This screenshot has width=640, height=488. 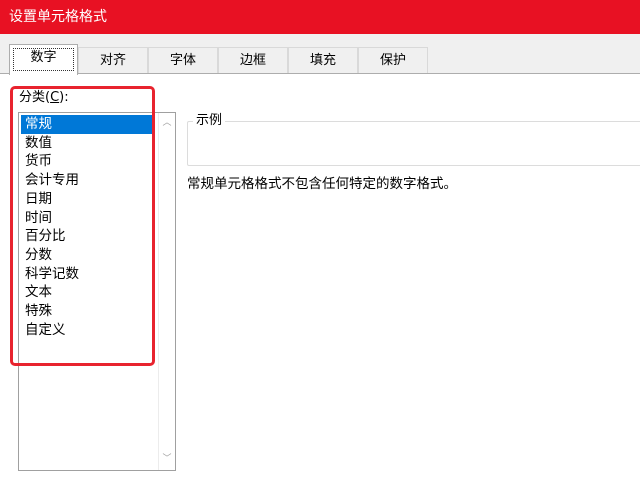 I want to click on sample-group, so click(x=413, y=143).